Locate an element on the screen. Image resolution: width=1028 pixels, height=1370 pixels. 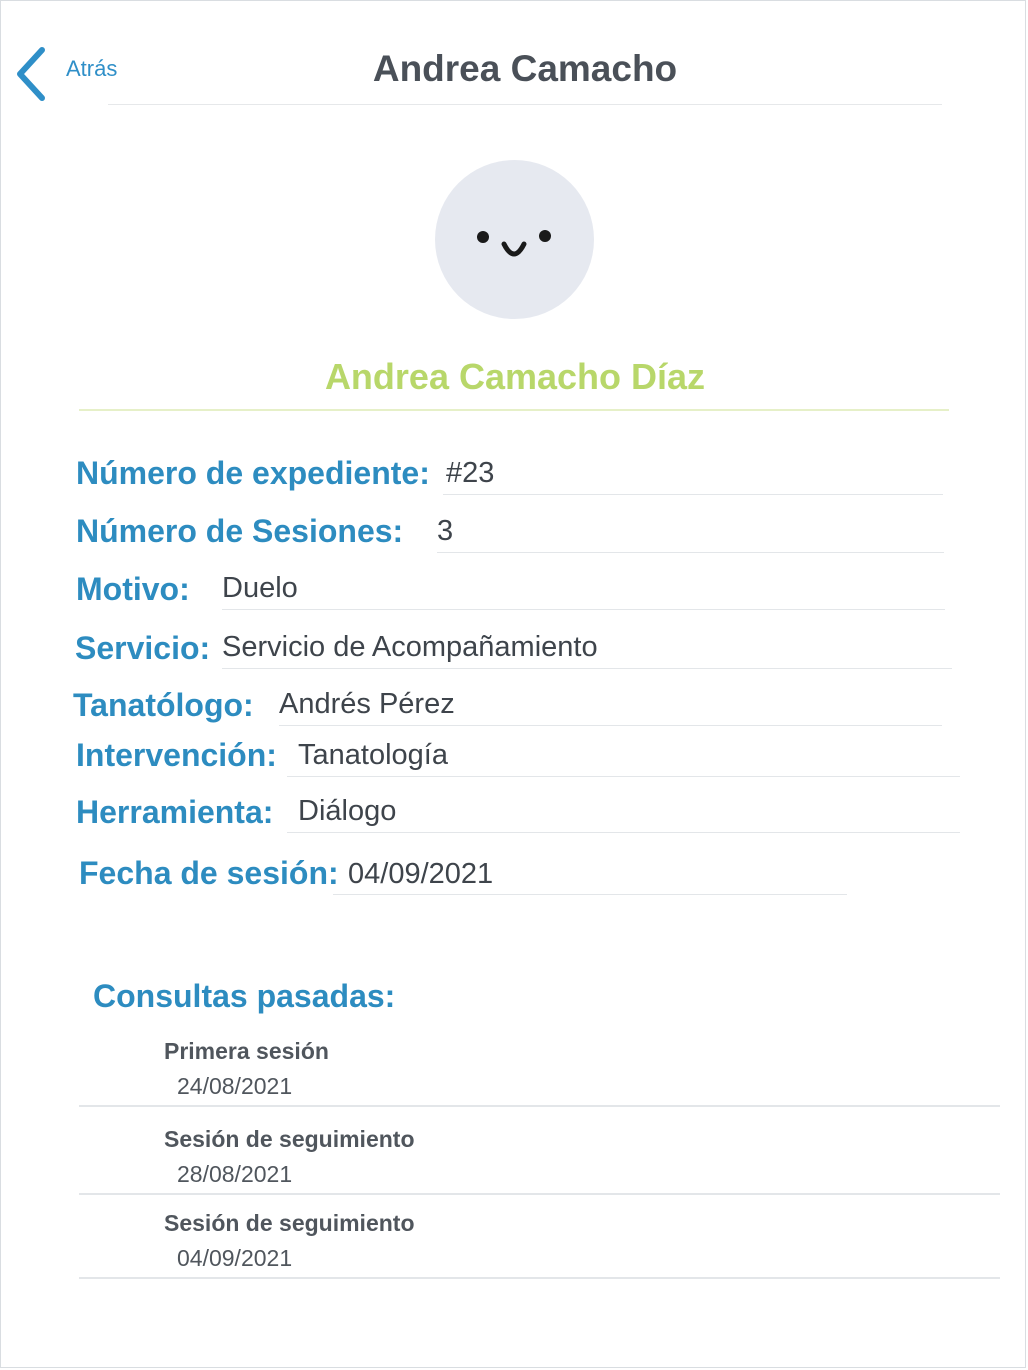
servicio-value: Servicio de Acompañamiento is located at coordinates (410, 647).